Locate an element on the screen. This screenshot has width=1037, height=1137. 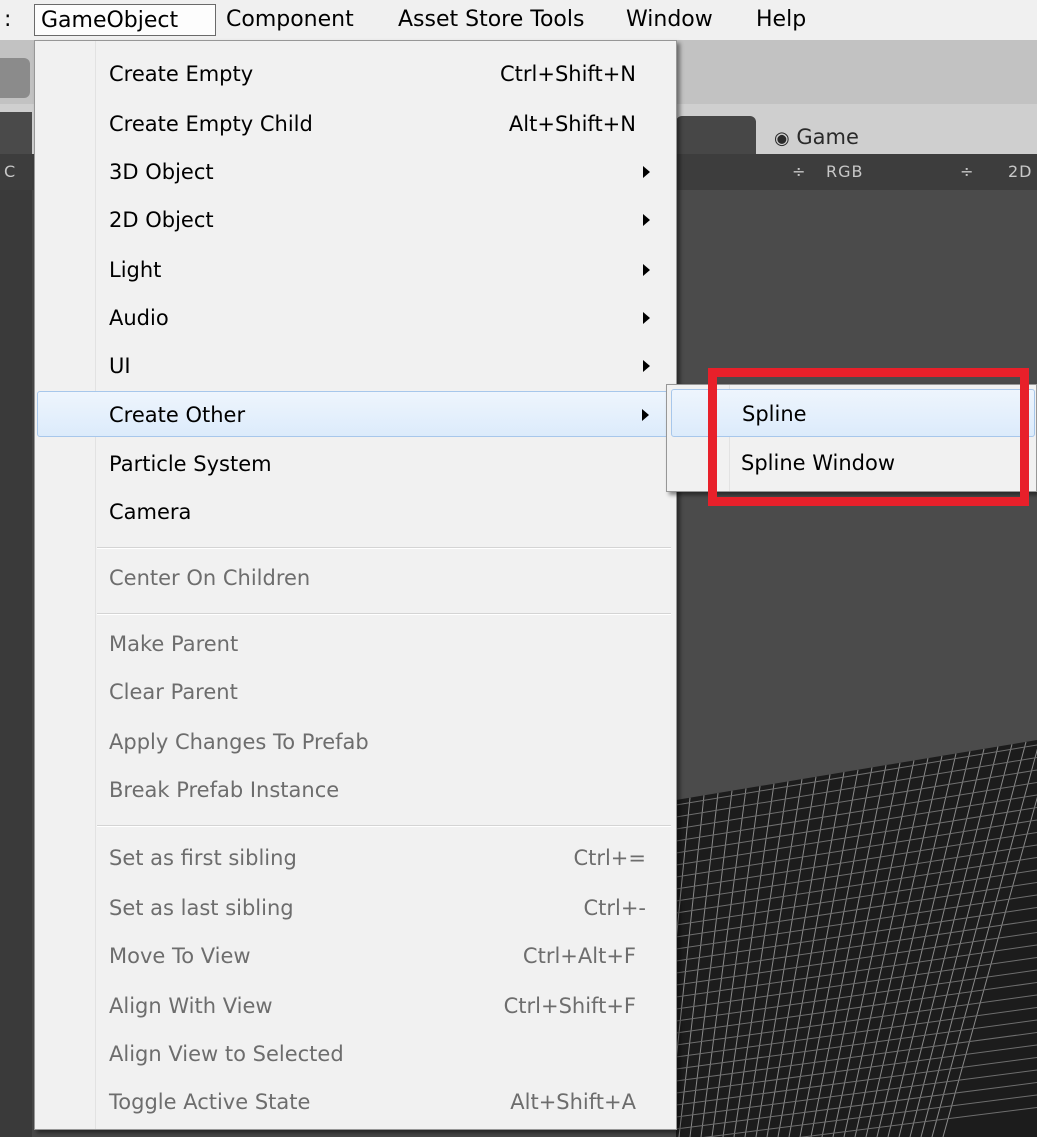
menu-item-shortcut: Ctrl+= is located at coordinates (609, 858).